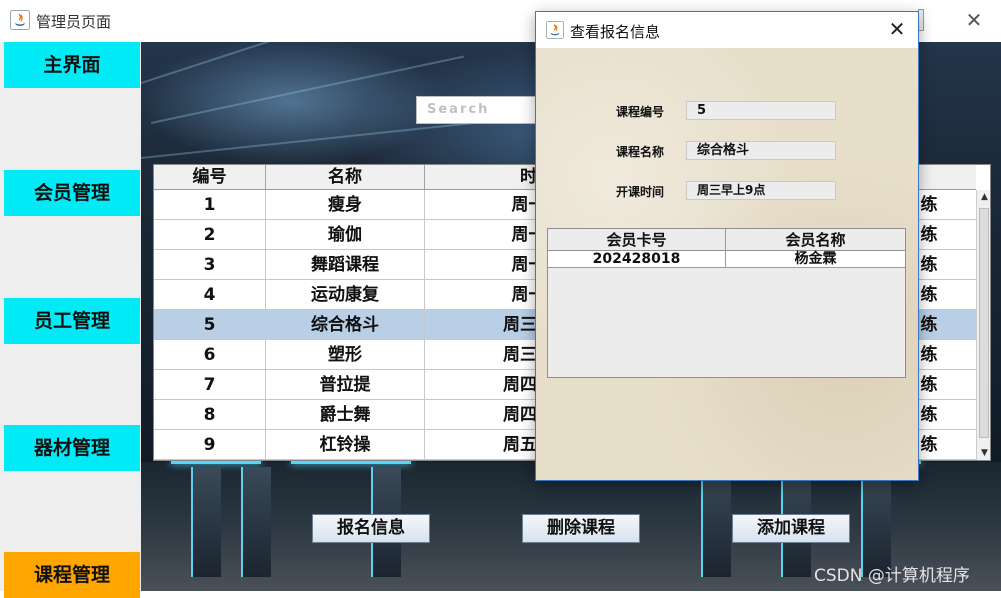 Image resolution: width=1001 pixels, height=598 pixels. What do you see at coordinates (640, 192) in the screenshot?
I see `start-time-label: 开课时间` at bounding box center [640, 192].